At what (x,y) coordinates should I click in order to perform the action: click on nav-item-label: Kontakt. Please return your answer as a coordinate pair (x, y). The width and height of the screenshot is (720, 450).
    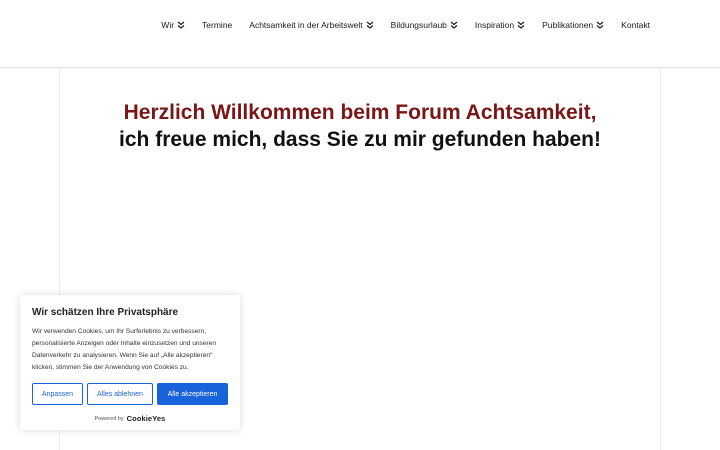
    Looking at the image, I should click on (635, 25).